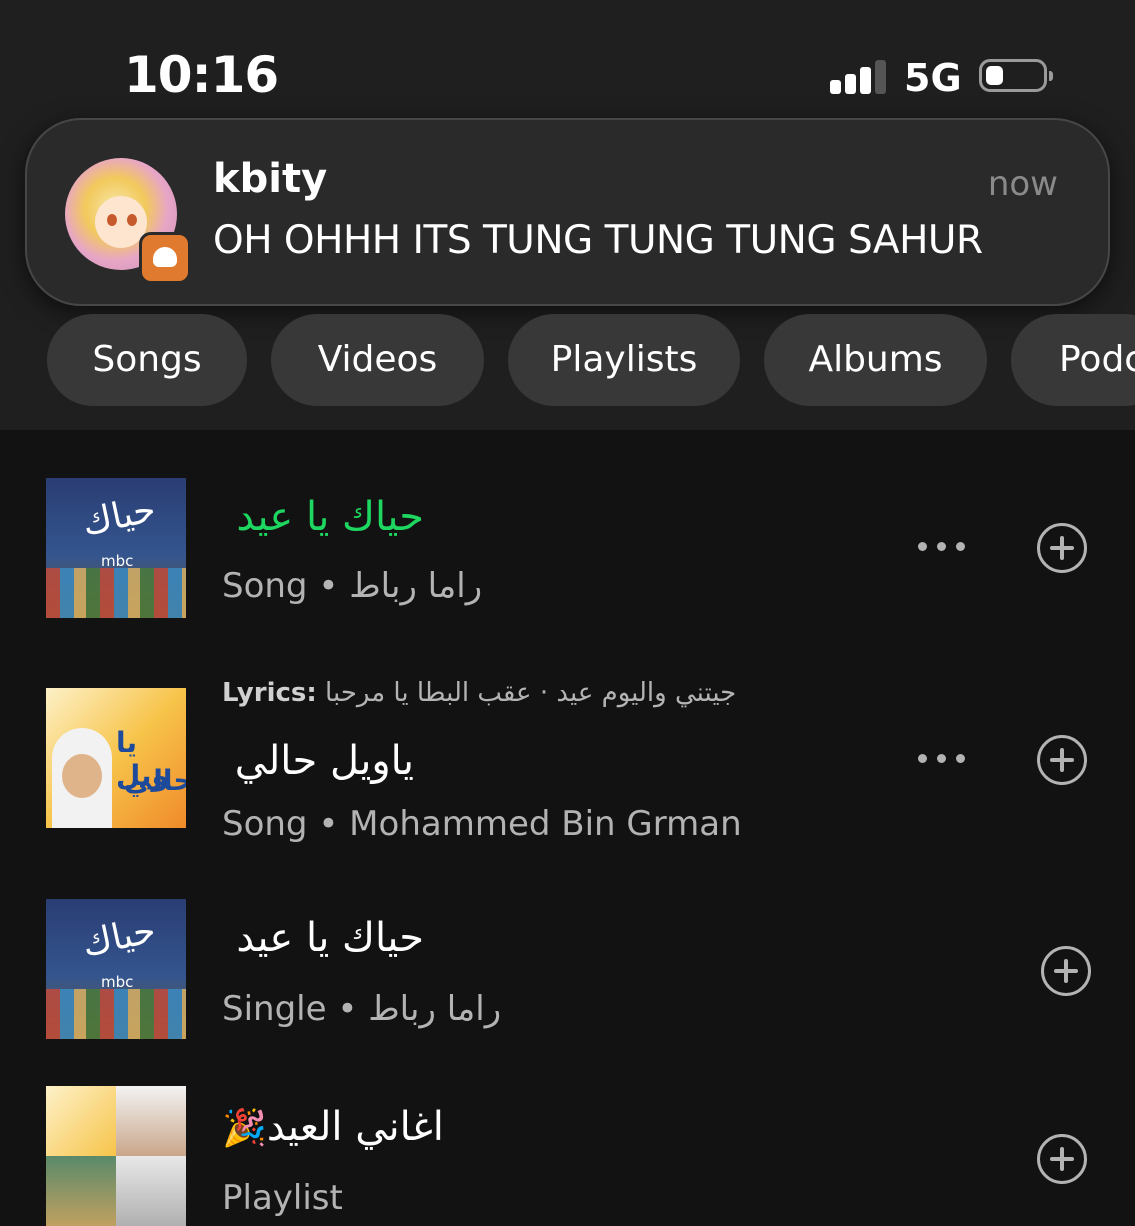 This screenshot has width=1135, height=1226. What do you see at coordinates (362, 1009) in the screenshot?
I see `result-subtitle: Single • راما رباط` at bounding box center [362, 1009].